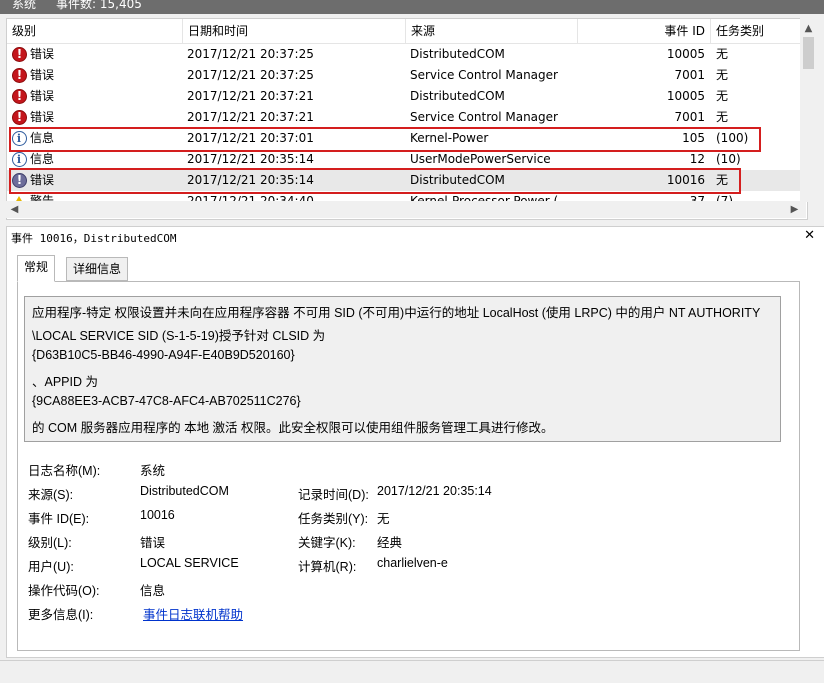 The height and width of the screenshot is (683, 824). I want to click on column-task-category: 任务类别, so click(758, 31).